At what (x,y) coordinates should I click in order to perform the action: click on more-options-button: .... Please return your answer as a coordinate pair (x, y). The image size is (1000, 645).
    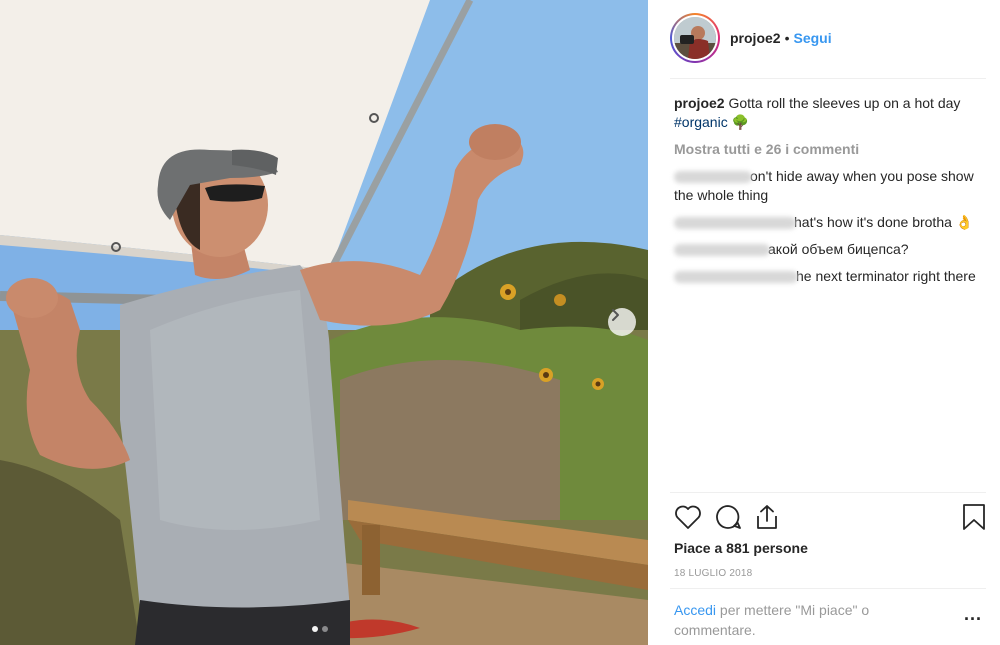
    Looking at the image, I should click on (973, 614).